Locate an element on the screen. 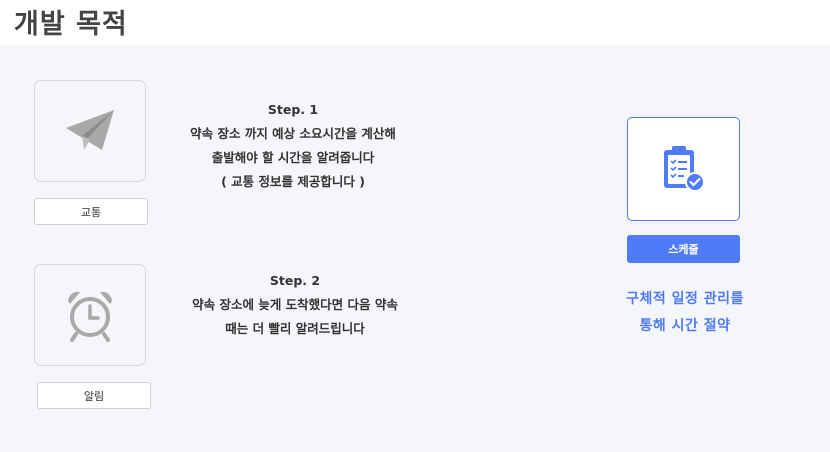 The image size is (830, 452). step1-line1: 약속 장소 까지 예상 소요시간을 계산해 is located at coordinates (293, 133).